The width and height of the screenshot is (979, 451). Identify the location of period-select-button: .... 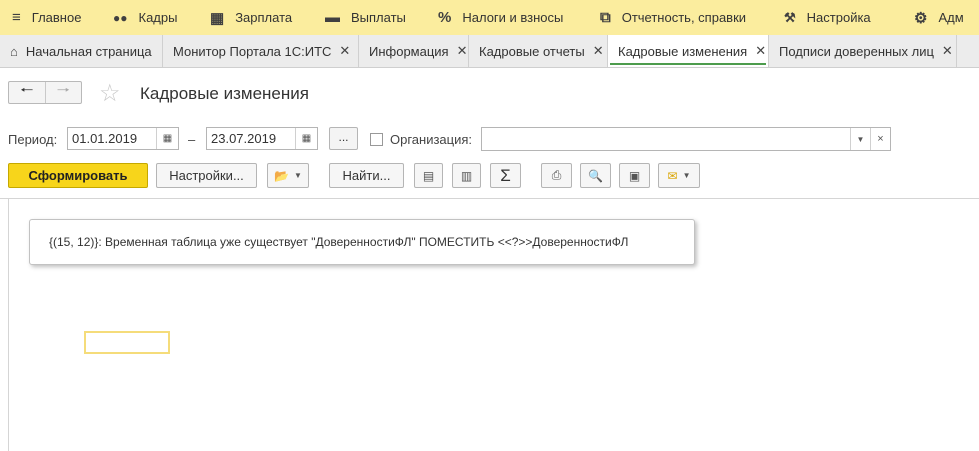
(343, 138).